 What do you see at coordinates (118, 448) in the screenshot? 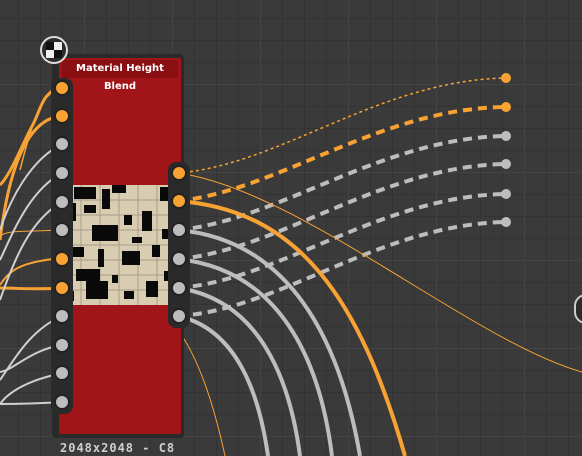
I see `node-resolution-label: 2048x2048 - C8` at bounding box center [118, 448].